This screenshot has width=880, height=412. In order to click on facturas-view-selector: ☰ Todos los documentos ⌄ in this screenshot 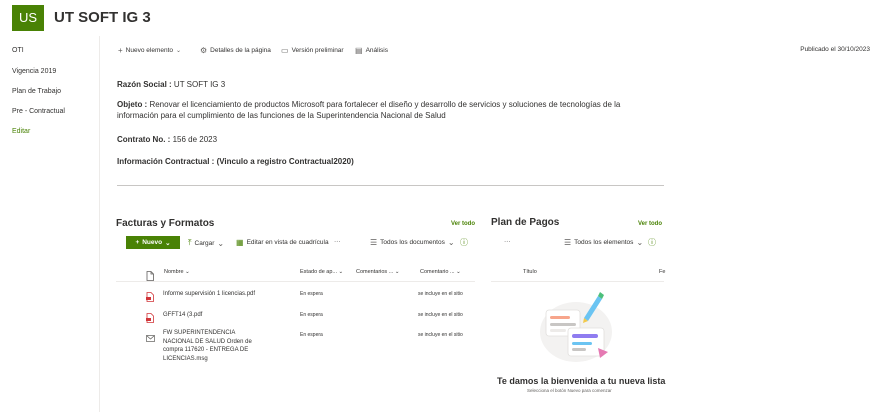, I will do `click(412, 242)`.